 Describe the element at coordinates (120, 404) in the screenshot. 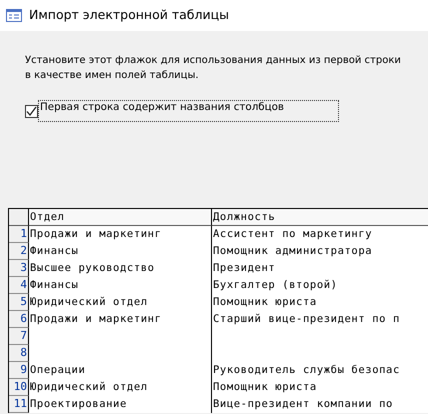

I see `table-cell: Проектирование` at that location.